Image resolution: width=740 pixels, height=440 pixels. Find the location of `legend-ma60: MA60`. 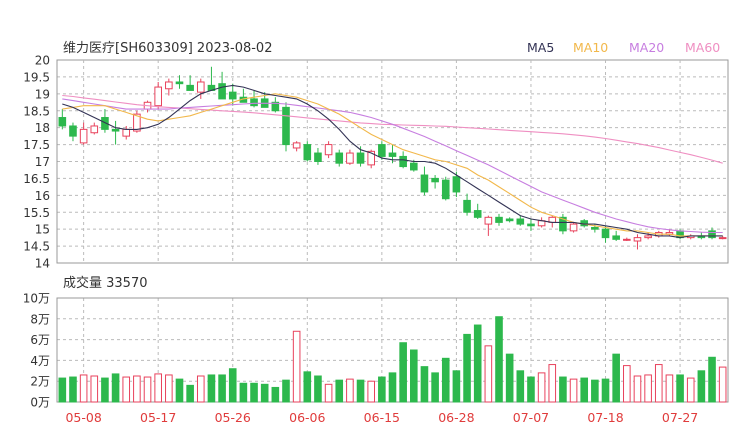

legend-ma60: MA60 is located at coordinates (702, 47).